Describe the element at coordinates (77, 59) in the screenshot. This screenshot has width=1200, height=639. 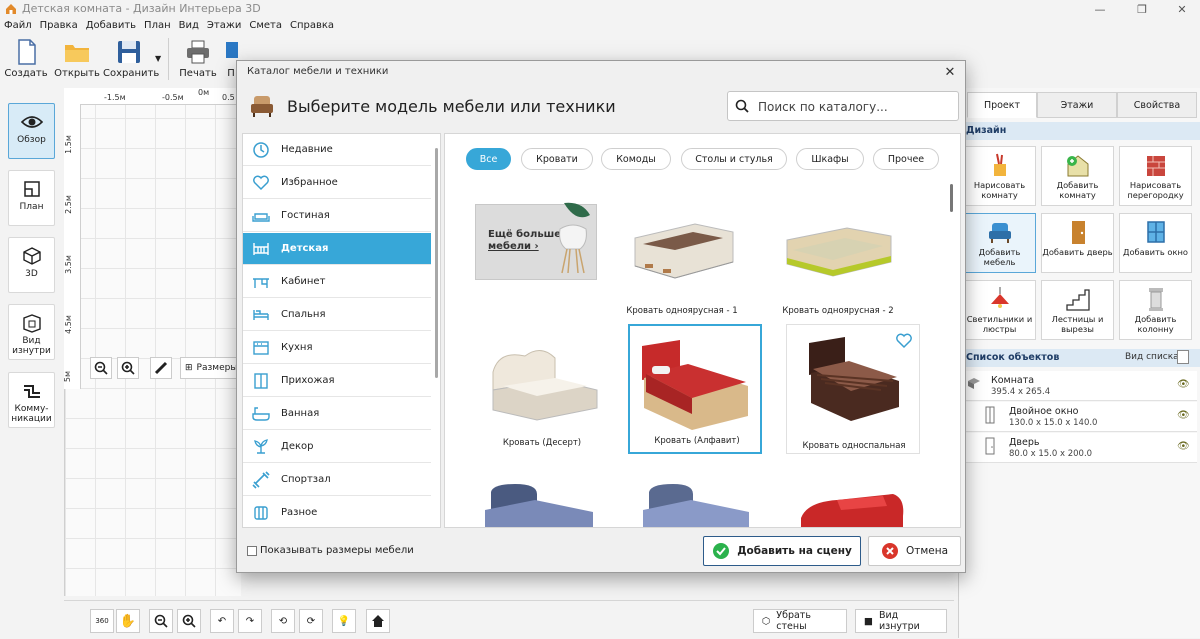
I see `open-button: Открыть` at that location.